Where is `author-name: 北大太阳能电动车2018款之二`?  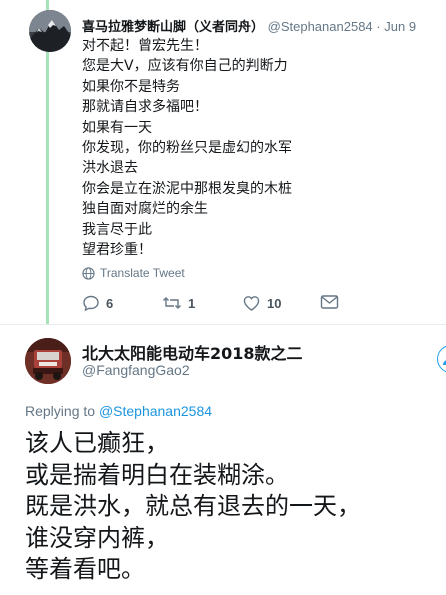 author-name: 北大太阳能电动车2018款之二 is located at coordinates (192, 352).